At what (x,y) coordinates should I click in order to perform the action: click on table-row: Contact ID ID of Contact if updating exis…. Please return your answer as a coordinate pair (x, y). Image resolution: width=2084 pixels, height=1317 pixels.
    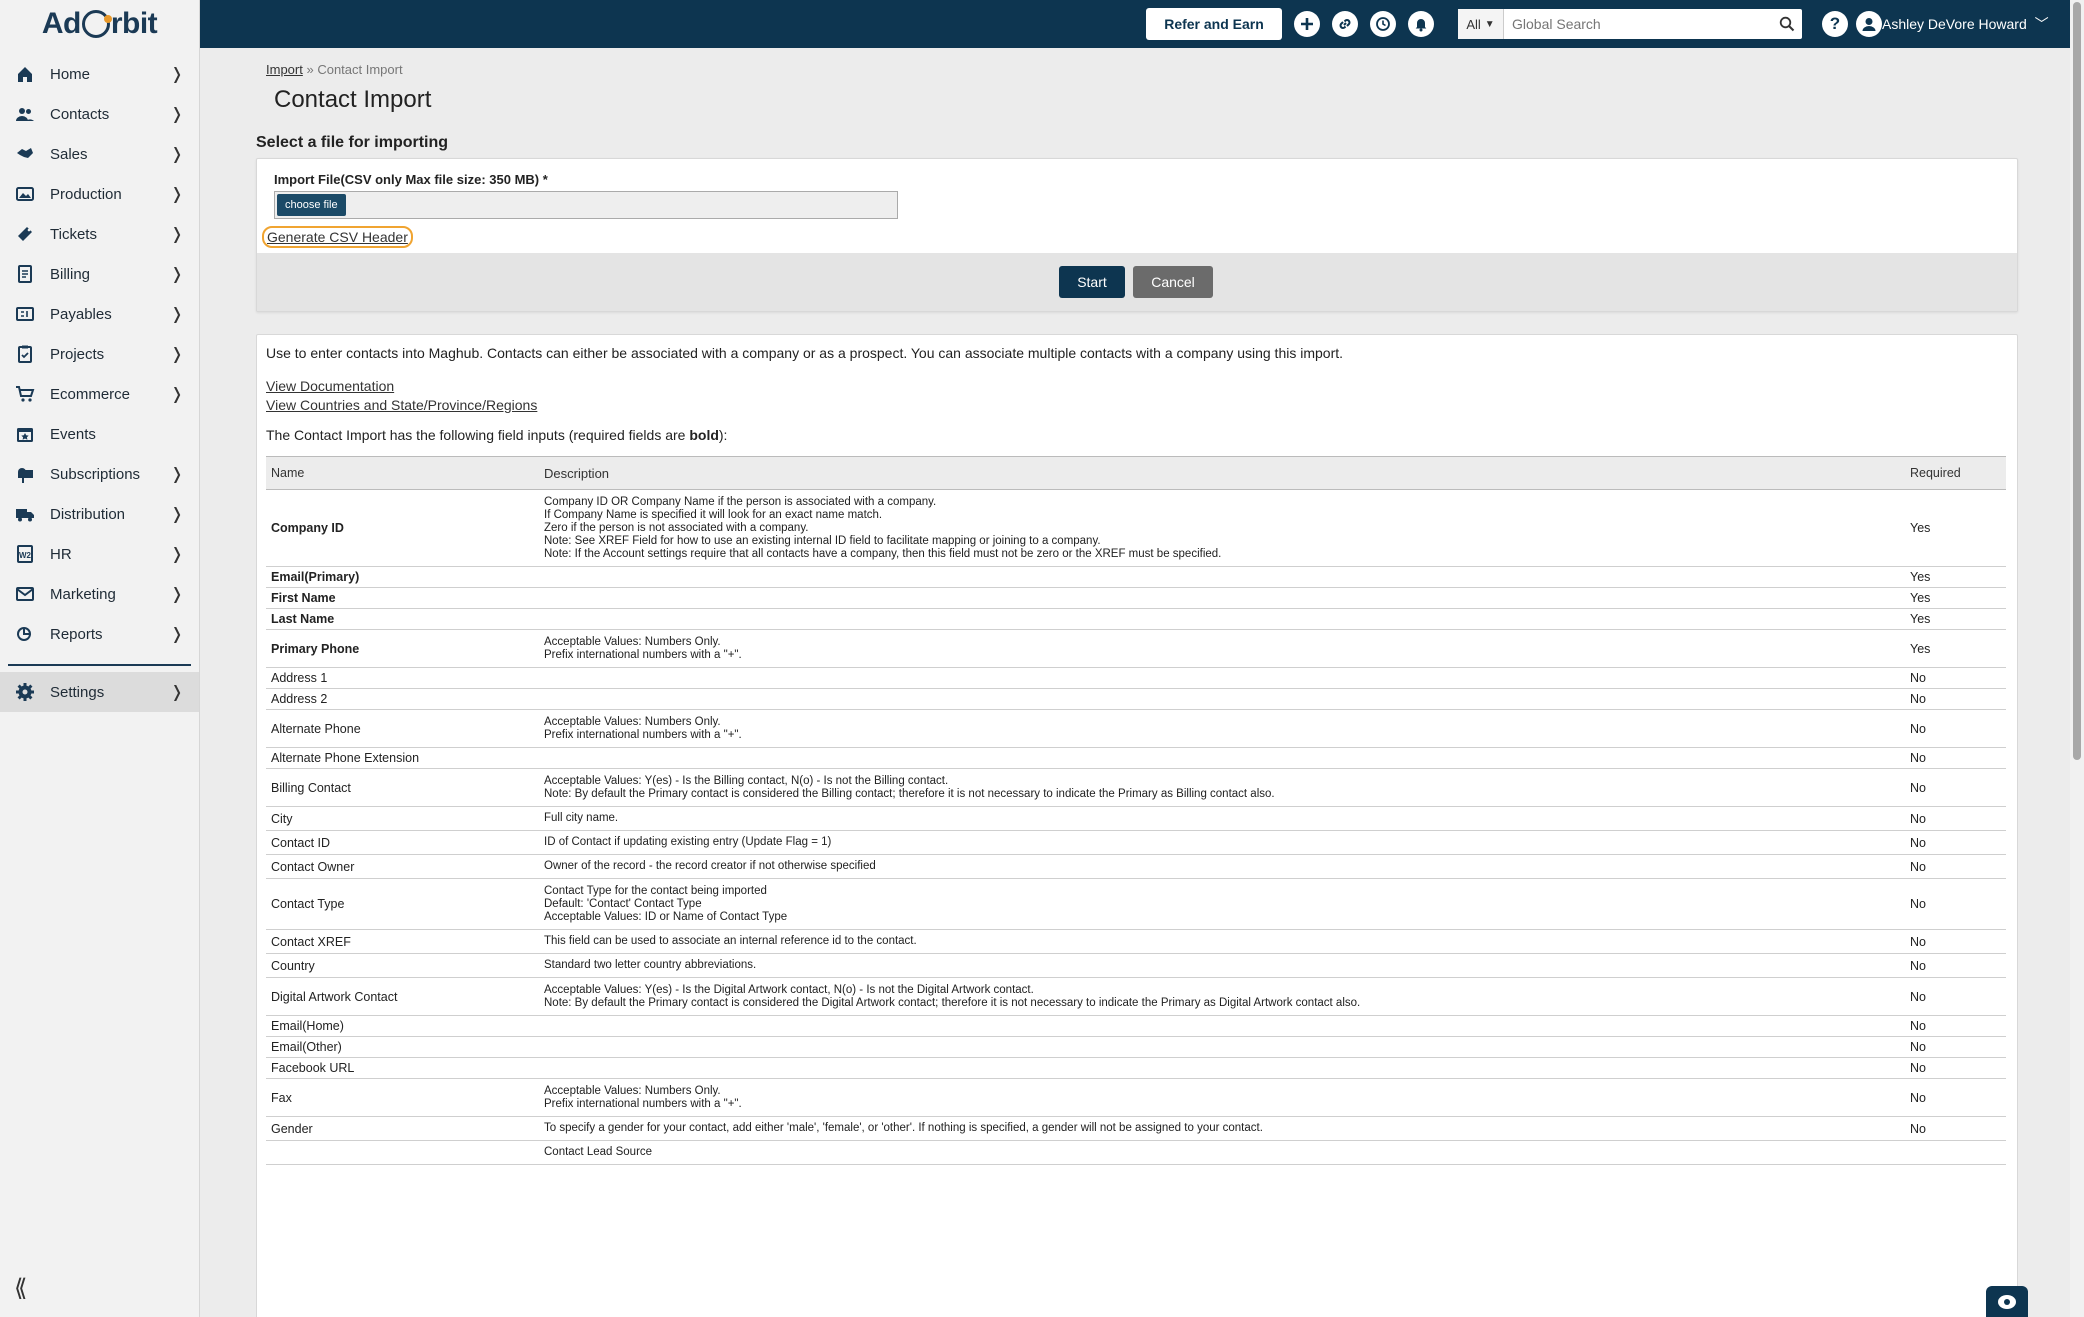
    Looking at the image, I should click on (1136, 843).